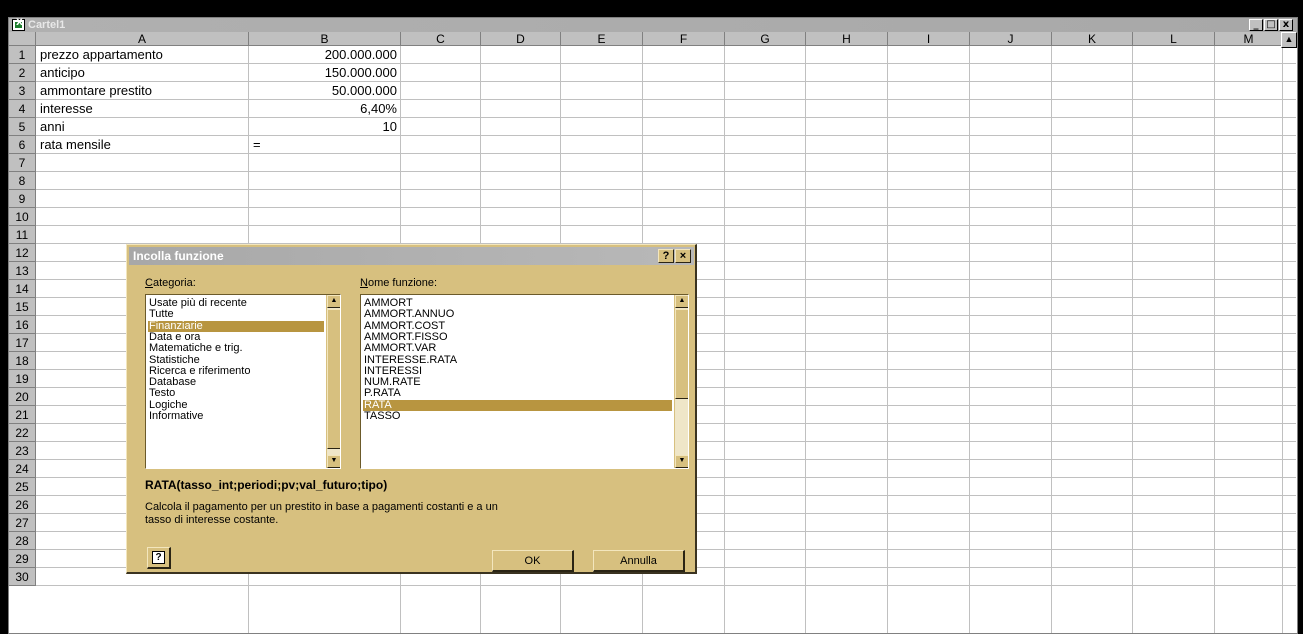 This screenshot has height=634, width=1303. Describe the element at coordinates (62, 73) in the screenshot. I see `cell-a2: anticipo` at that location.